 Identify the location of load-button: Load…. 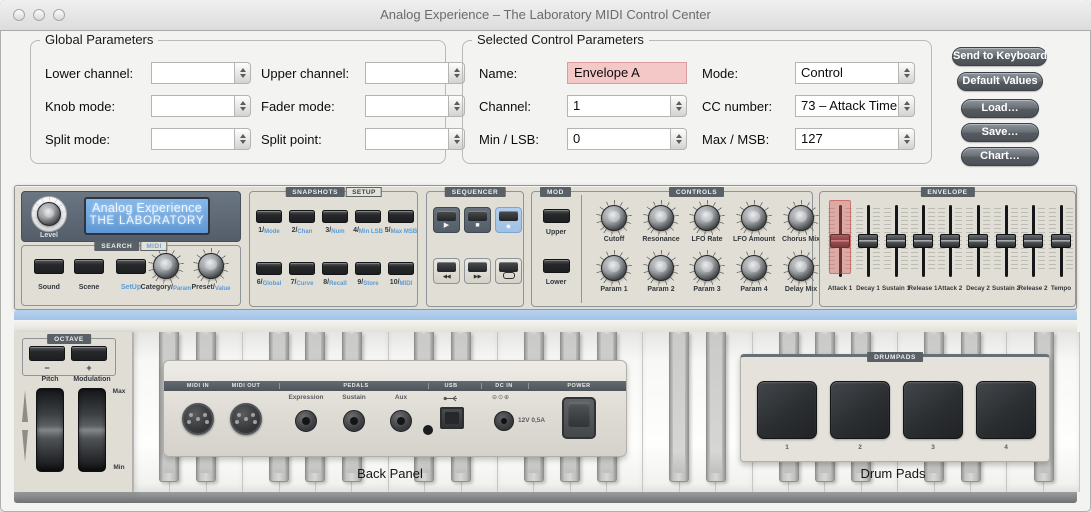
(1000, 108).